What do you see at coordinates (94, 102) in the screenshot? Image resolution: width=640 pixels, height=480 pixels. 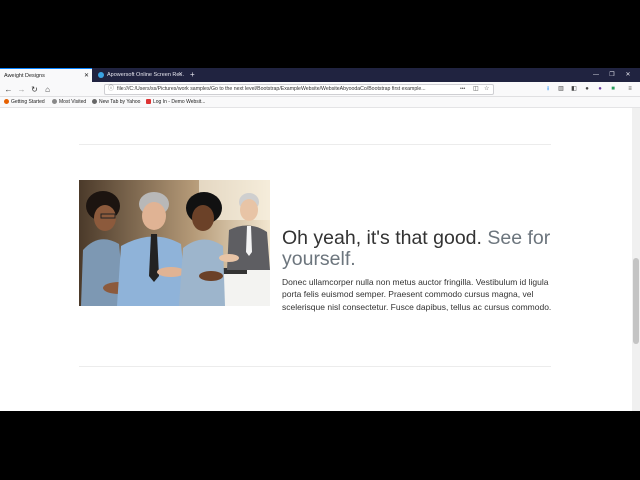 I see `globe-icon` at bounding box center [94, 102].